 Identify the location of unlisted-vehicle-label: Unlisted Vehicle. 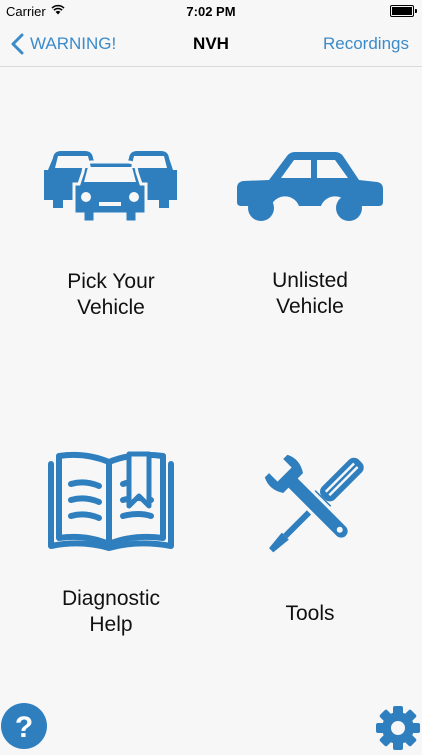
(310, 293).